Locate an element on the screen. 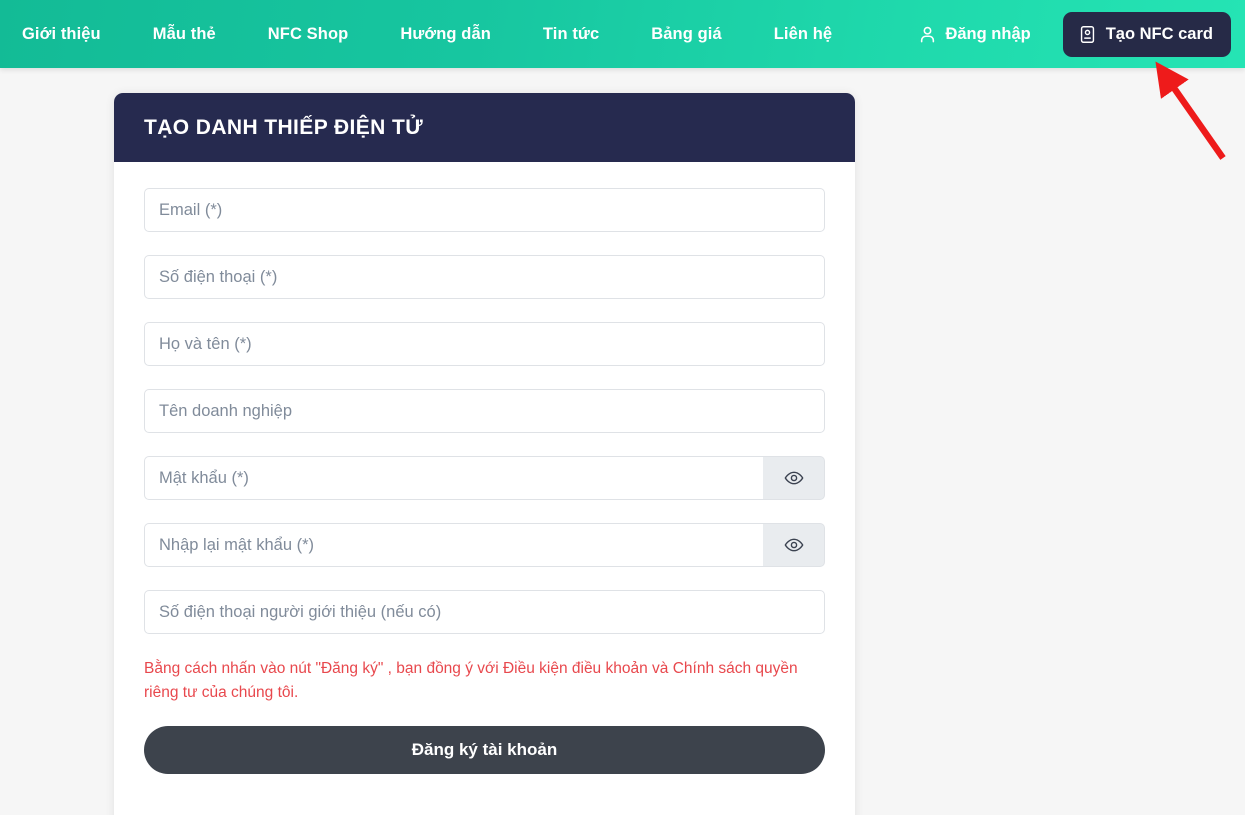 The image size is (1245, 815). phone-field is located at coordinates (484, 277).